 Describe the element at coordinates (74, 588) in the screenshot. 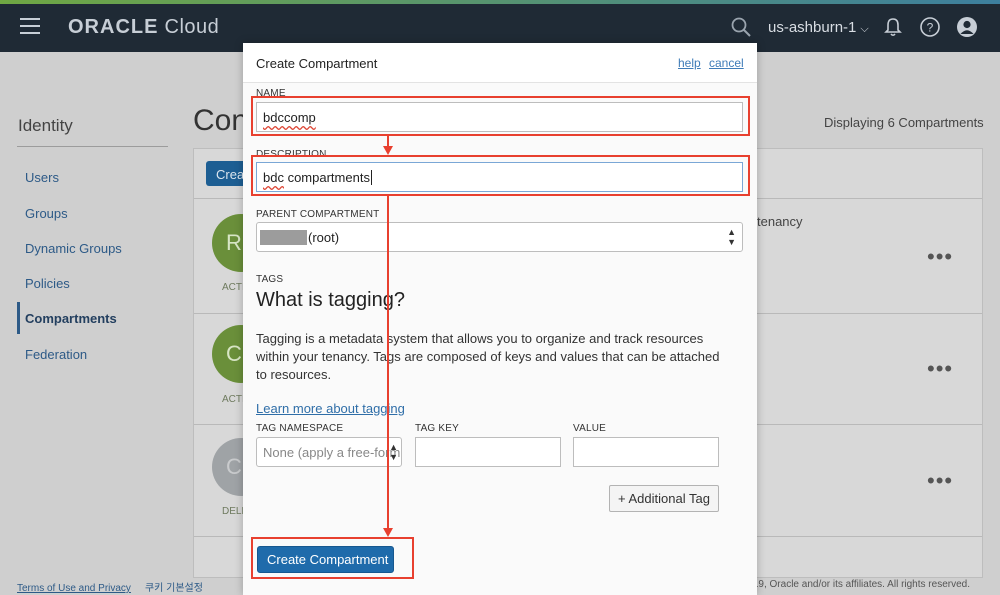

I see `terms-link: Terms of Use and Privacy` at that location.